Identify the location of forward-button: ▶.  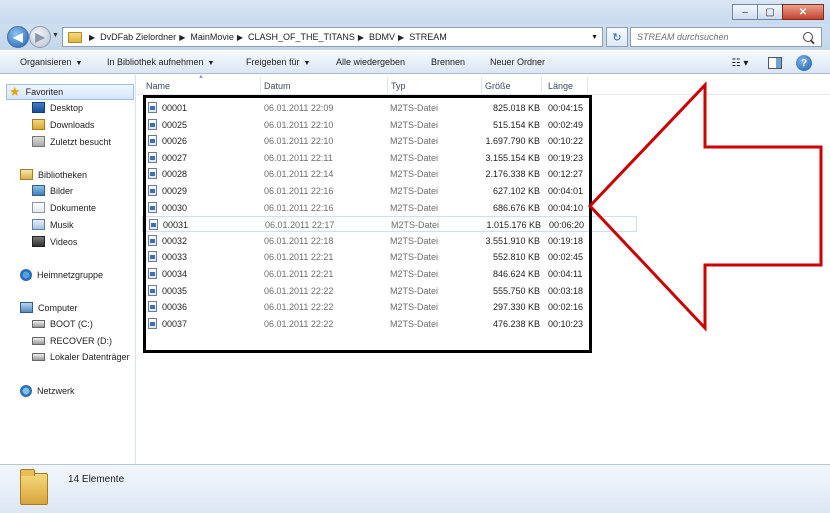
(40, 37).